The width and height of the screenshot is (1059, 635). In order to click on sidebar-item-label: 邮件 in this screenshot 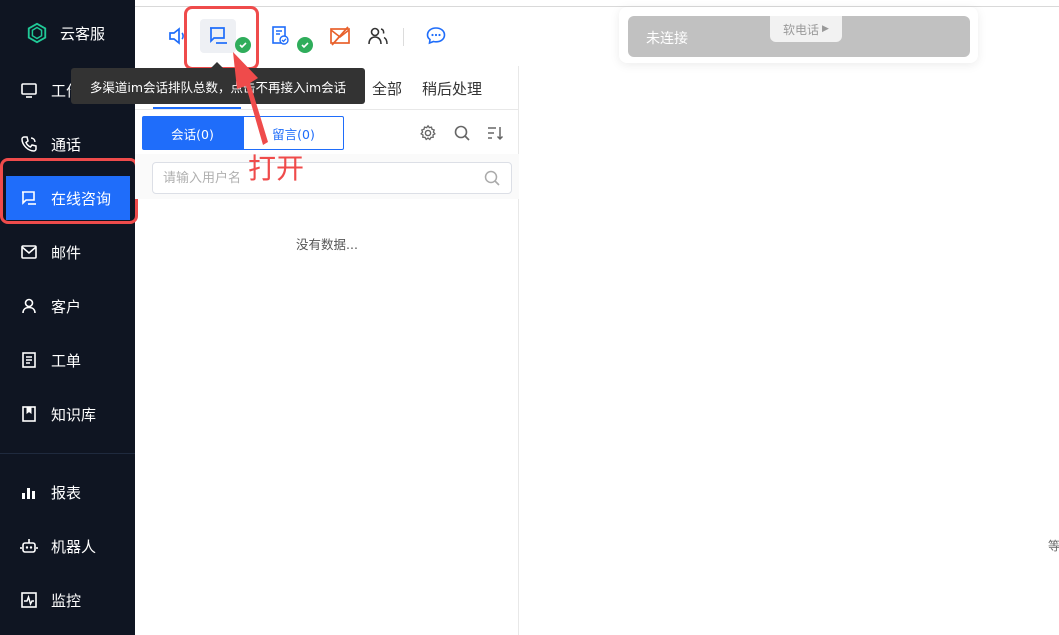, I will do `click(66, 252)`.